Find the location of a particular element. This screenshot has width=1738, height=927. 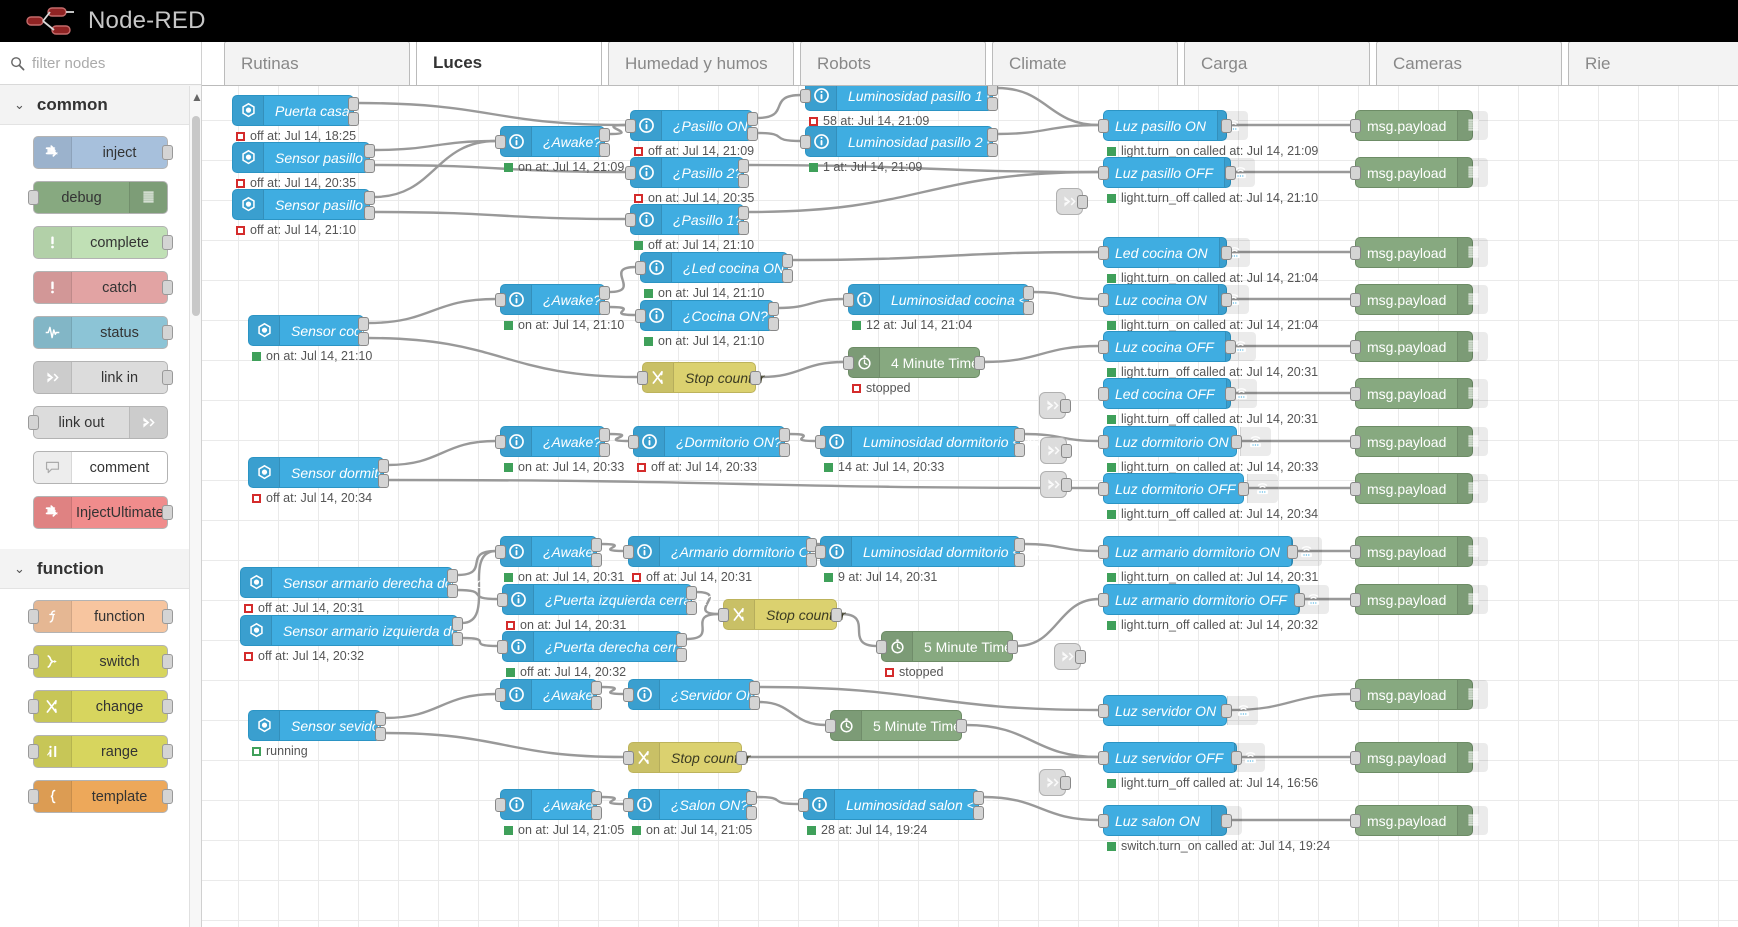

flow-node: Sensor armario izquierda dormitorio is located at coordinates (373, 630).